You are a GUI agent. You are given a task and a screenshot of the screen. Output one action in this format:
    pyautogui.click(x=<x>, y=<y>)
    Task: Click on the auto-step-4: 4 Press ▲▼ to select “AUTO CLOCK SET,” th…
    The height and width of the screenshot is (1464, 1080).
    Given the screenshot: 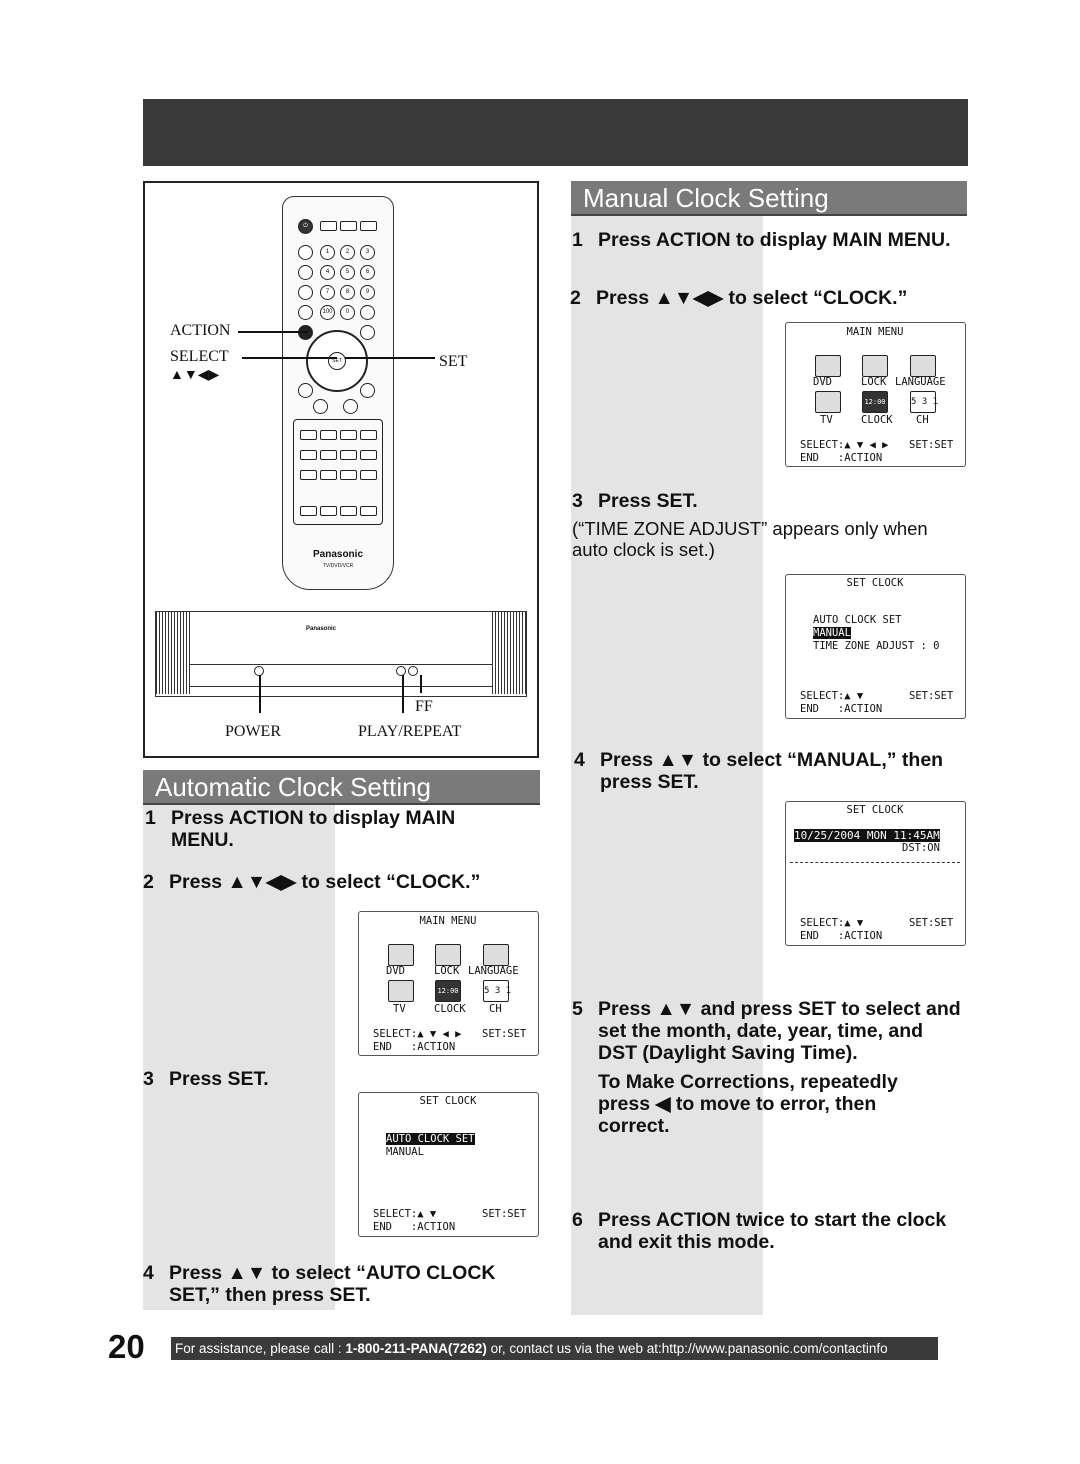 What is the action you would take?
    pyautogui.click(x=319, y=1284)
    